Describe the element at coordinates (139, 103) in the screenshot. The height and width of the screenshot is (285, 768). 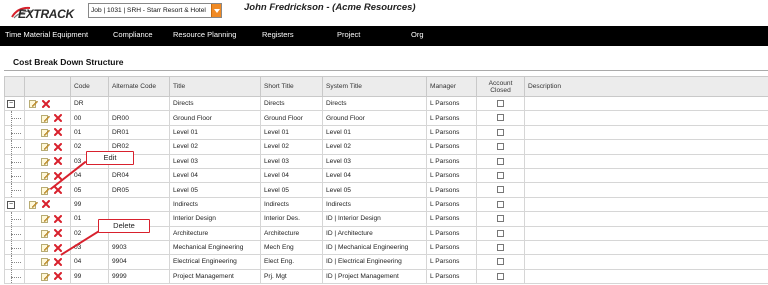
I see `cell-alternate-code` at that location.